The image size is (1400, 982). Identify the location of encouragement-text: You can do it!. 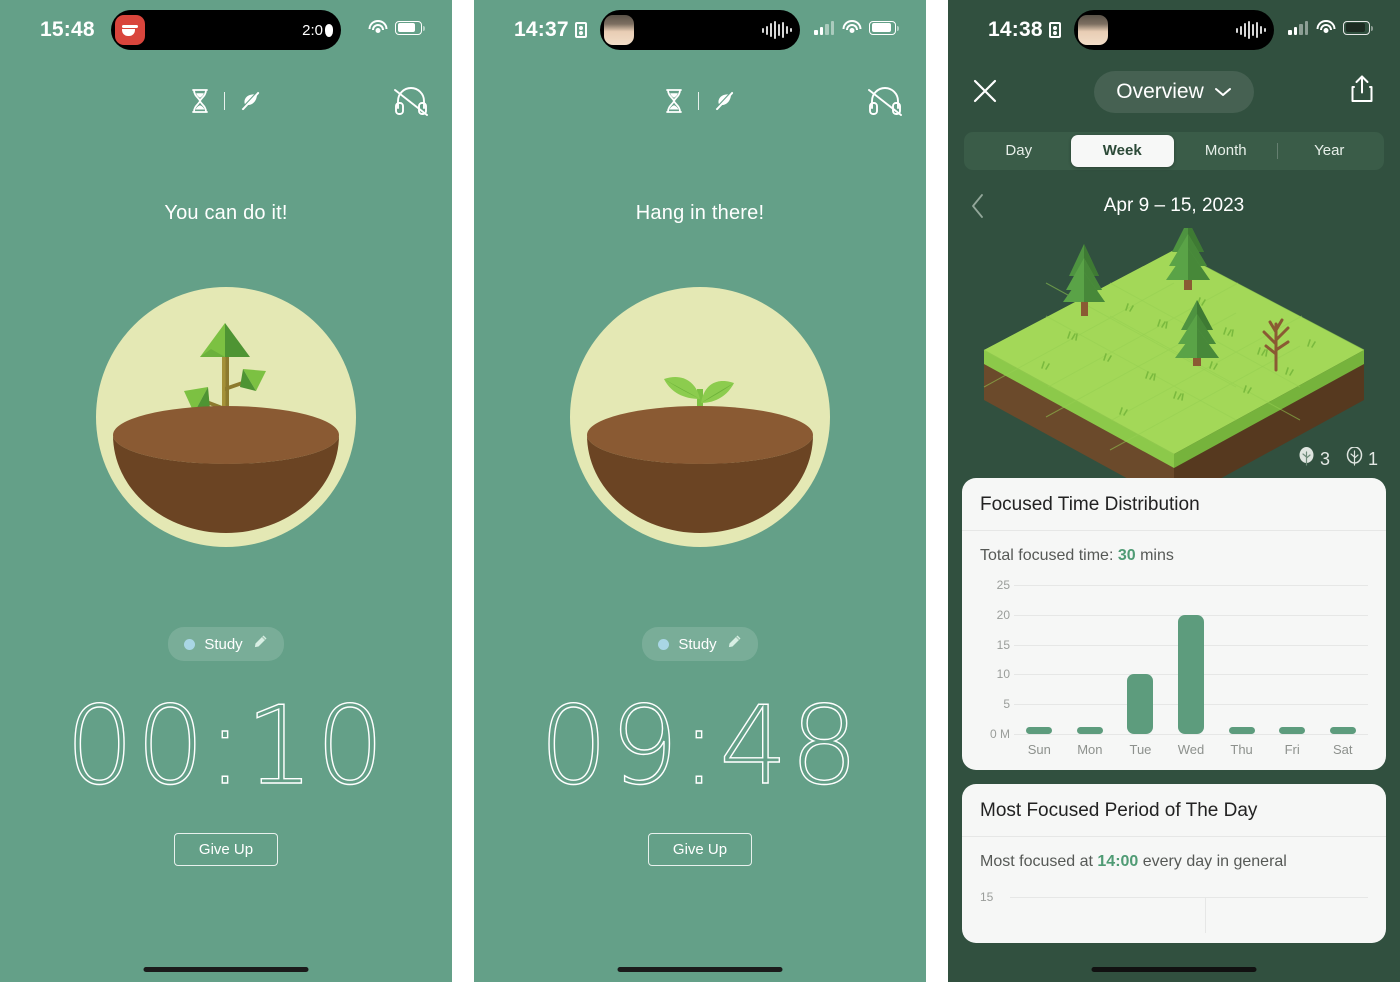
(226, 213).